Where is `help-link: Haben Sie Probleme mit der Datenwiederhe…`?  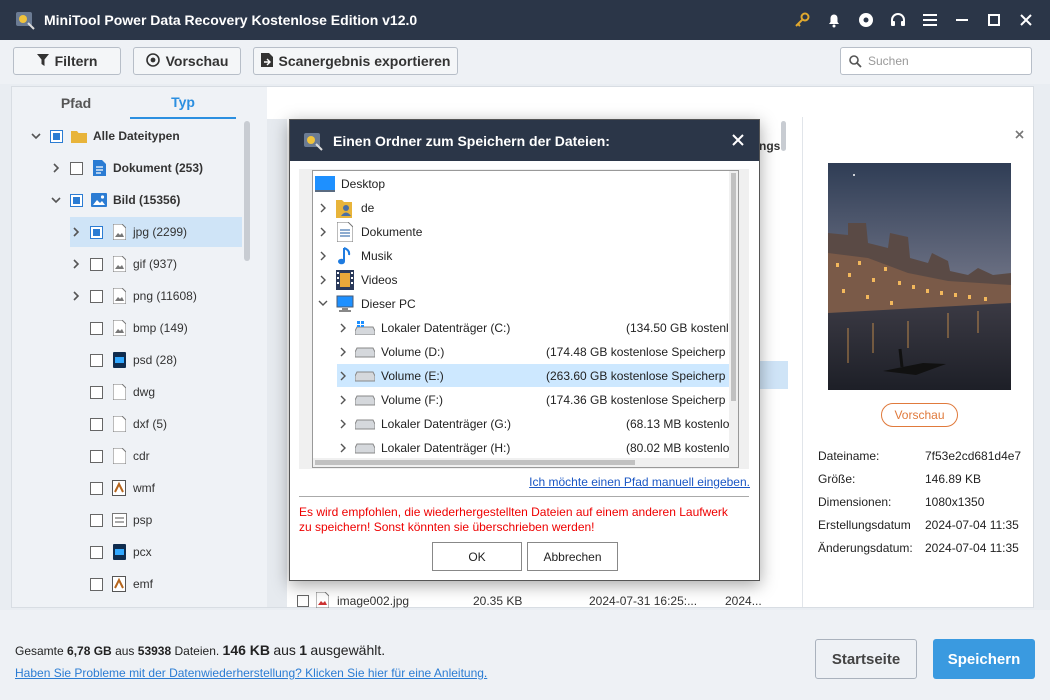 help-link: Haben Sie Probleme mit der Datenwiederhe… is located at coordinates (251, 673).